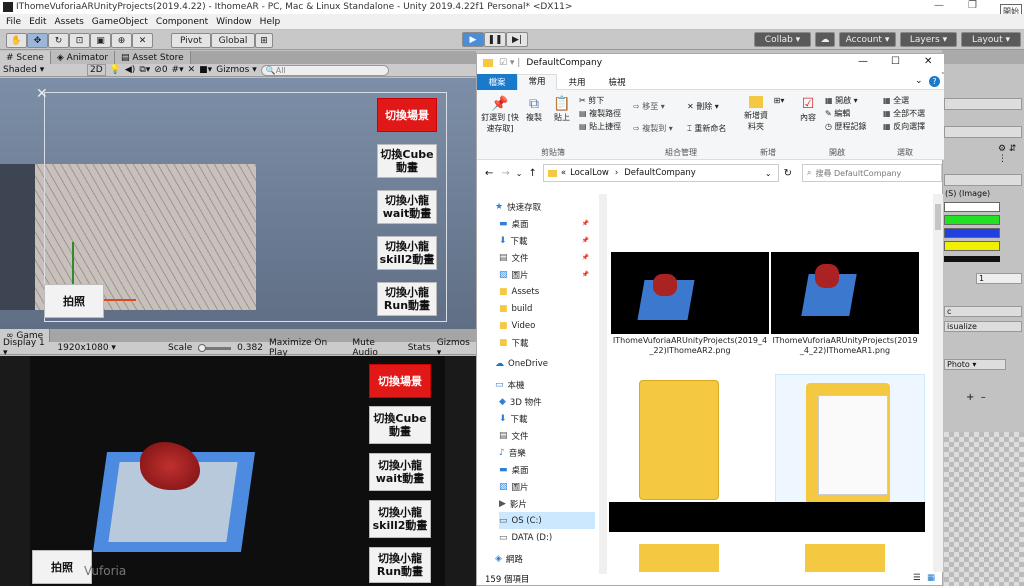 Image resolution: width=1024 pixels, height=586 pixels. Describe the element at coordinates (16, 40) in the screenshot. I see `hand-tool-icon: ✋` at that location.